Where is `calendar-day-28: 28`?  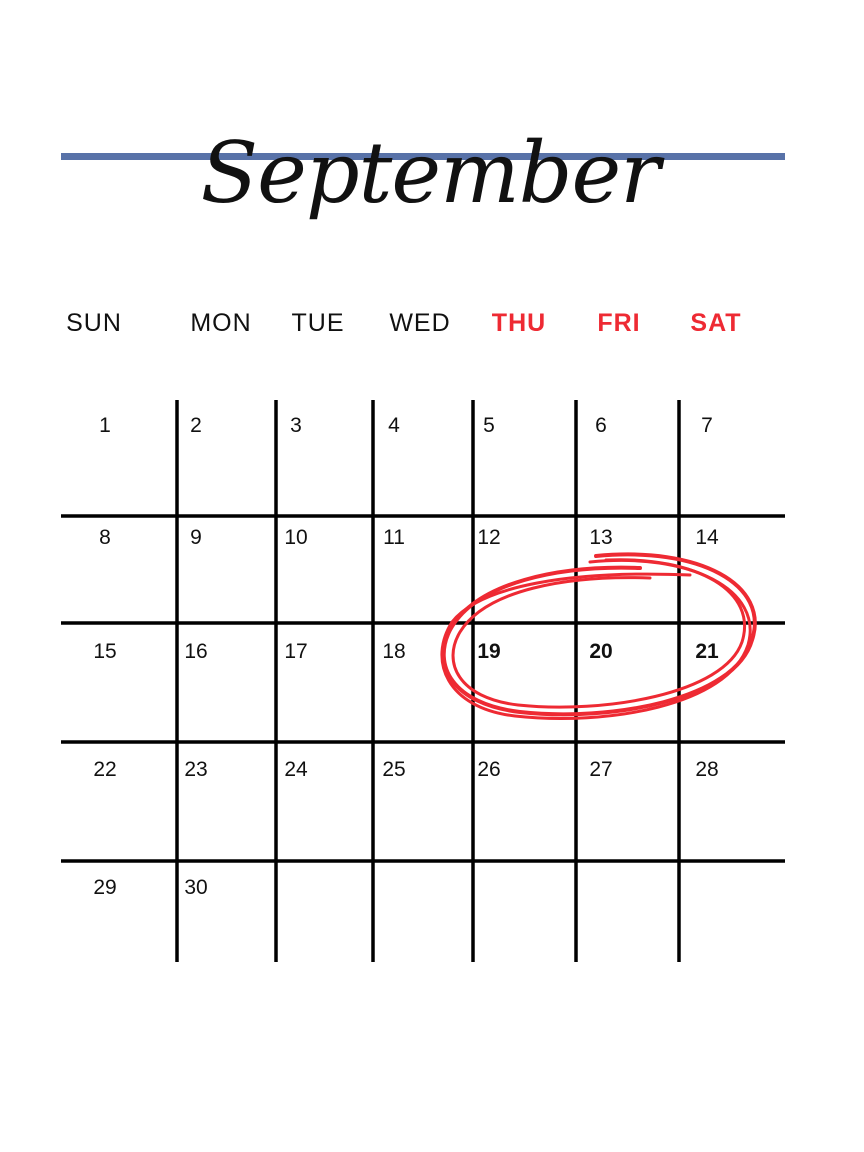
calendar-day-28: 28 is located at coordinates (707, 770).